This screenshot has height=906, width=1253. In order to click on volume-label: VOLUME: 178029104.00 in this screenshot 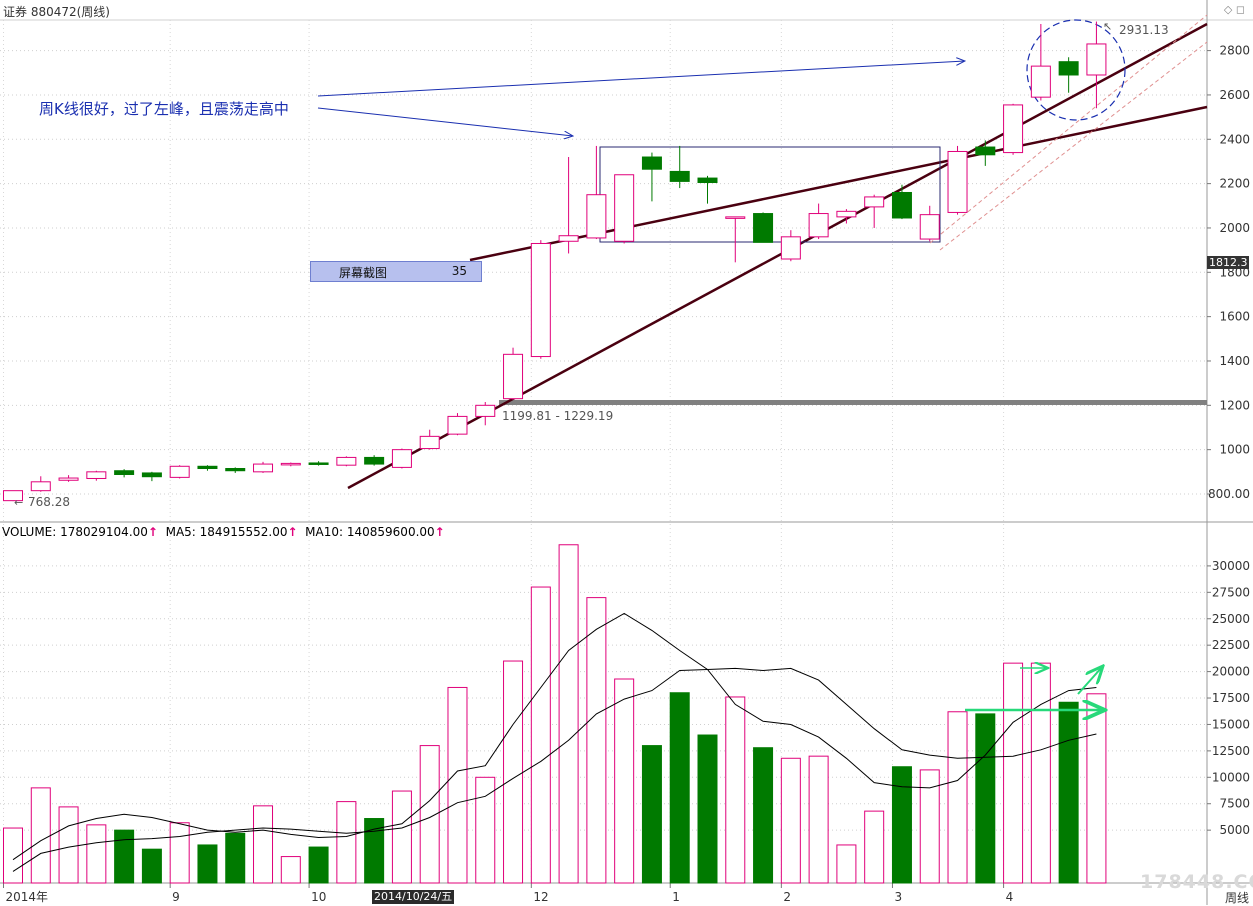, I will do `click(75, 532)`.